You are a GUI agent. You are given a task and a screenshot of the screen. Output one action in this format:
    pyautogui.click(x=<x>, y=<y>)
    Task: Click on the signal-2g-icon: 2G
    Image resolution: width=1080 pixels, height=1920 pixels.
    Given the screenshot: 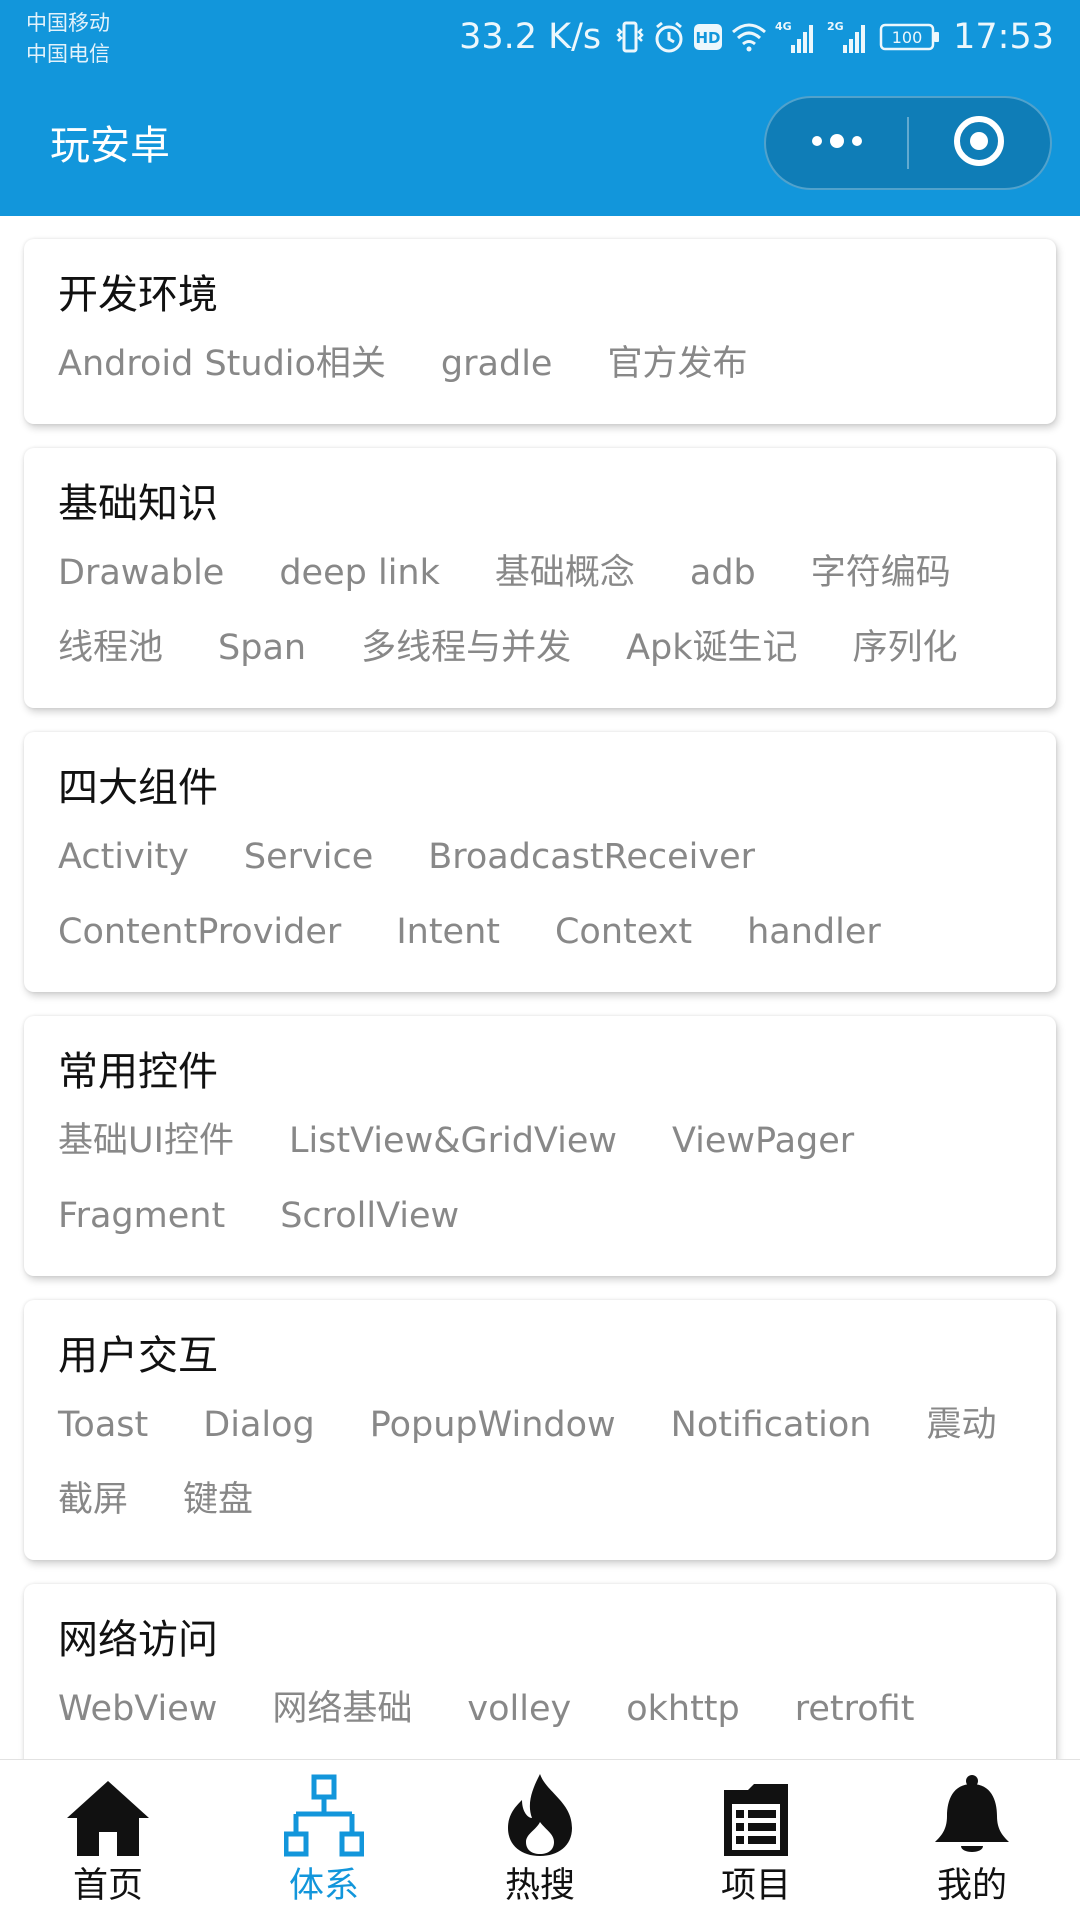 What is the action you would take?
    pyautogui.click(x=849, y=37)
    